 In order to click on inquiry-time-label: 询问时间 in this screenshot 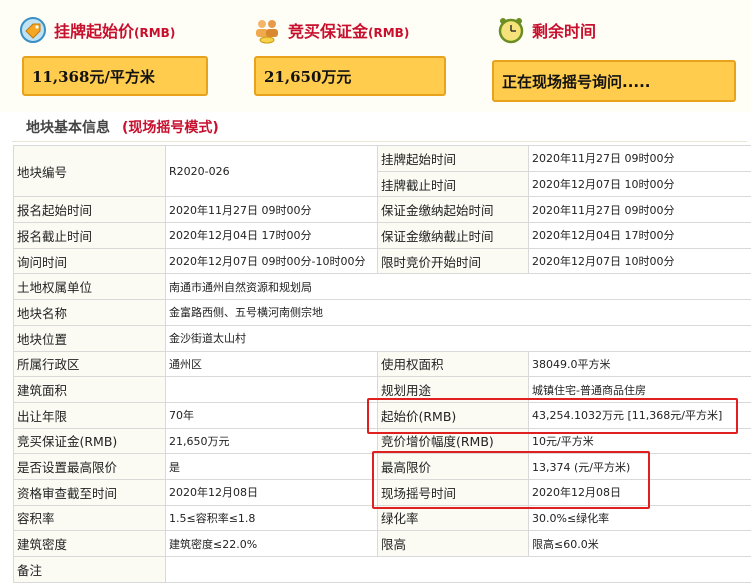, I will do `click(89, 261)`.